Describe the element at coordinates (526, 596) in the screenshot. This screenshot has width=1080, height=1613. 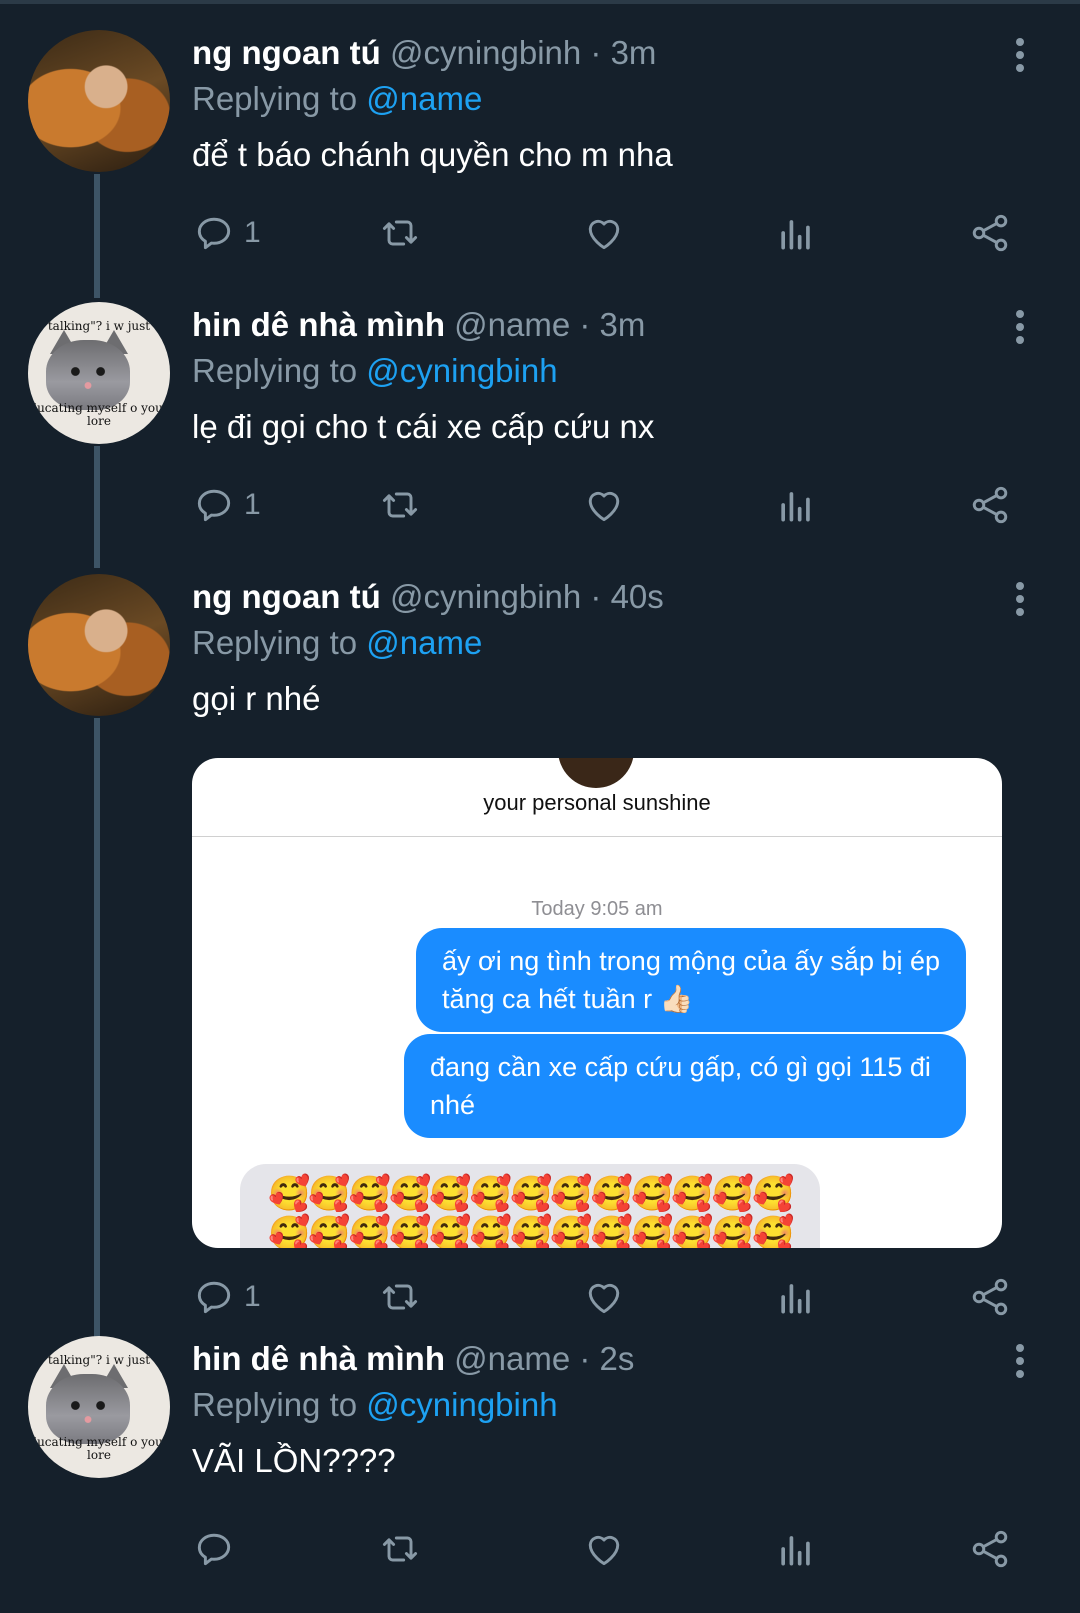
I see `handle-time: @cyningbinh · 40s` at that location.